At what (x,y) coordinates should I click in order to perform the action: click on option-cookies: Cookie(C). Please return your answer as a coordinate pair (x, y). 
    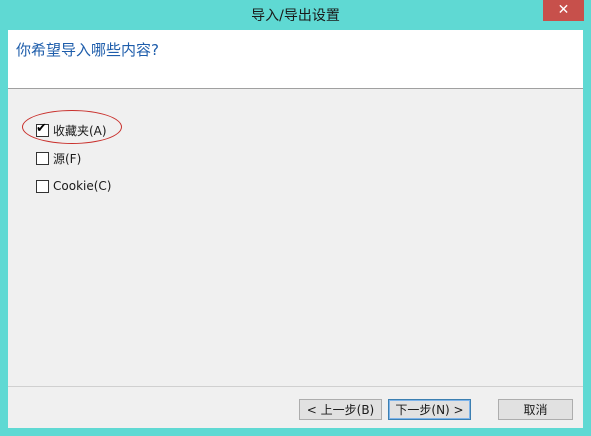
    Looking at the image, I should click on (73, 186).